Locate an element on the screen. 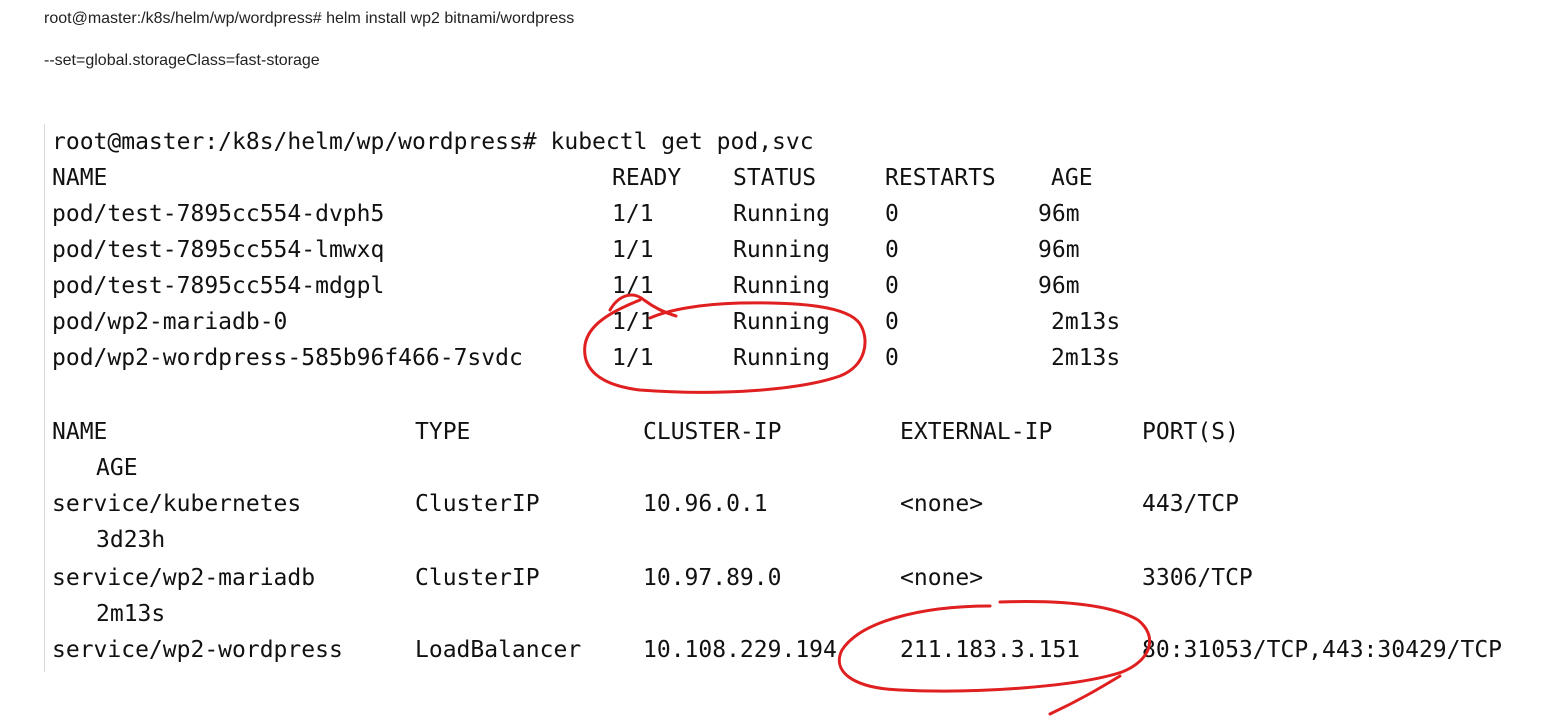  svc-header-ports: PORT(S) is located at coordinates (1190, 432).